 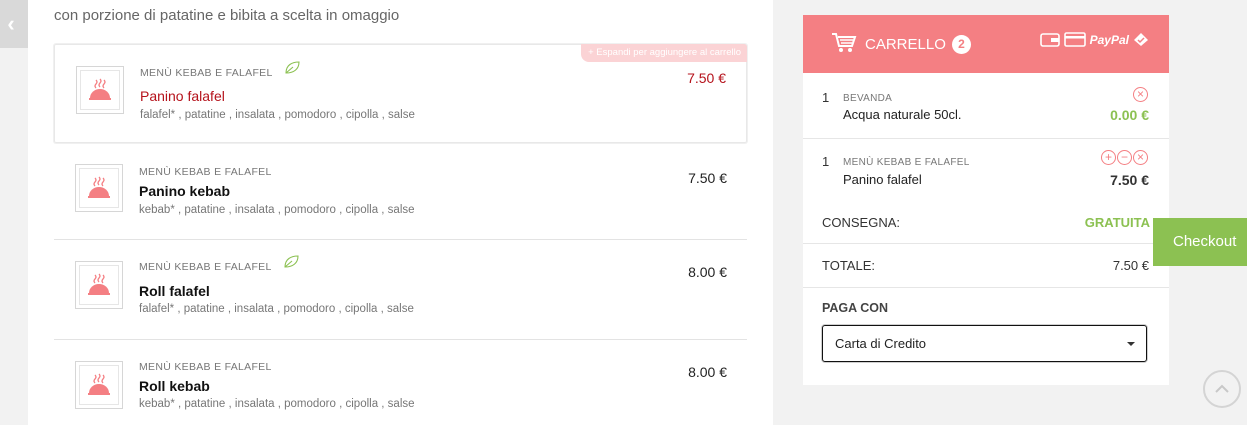 What do you see at coordinates (881, 343) in the screenshot?
I see `payment-method-value: Carta di Credito` at bounding box center [881, 343].